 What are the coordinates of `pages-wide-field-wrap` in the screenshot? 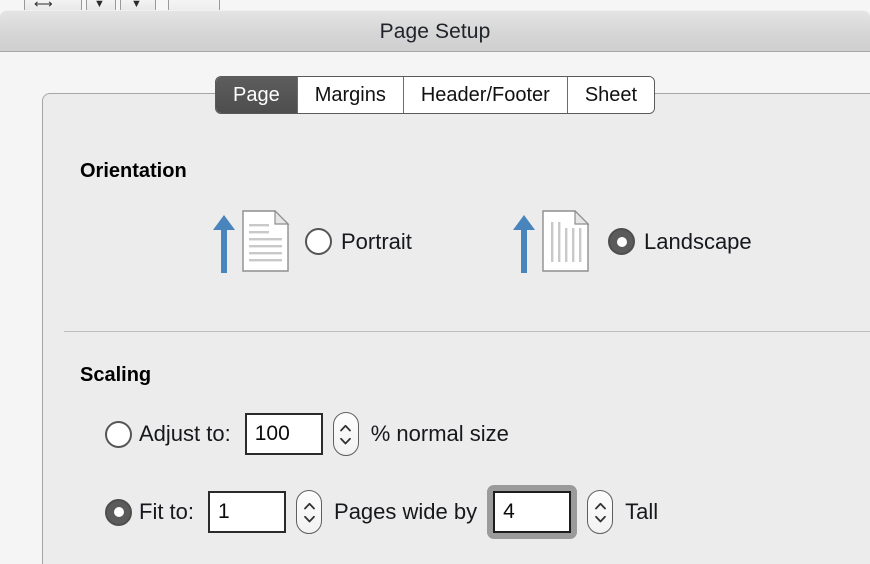 It's located at (247, 512).